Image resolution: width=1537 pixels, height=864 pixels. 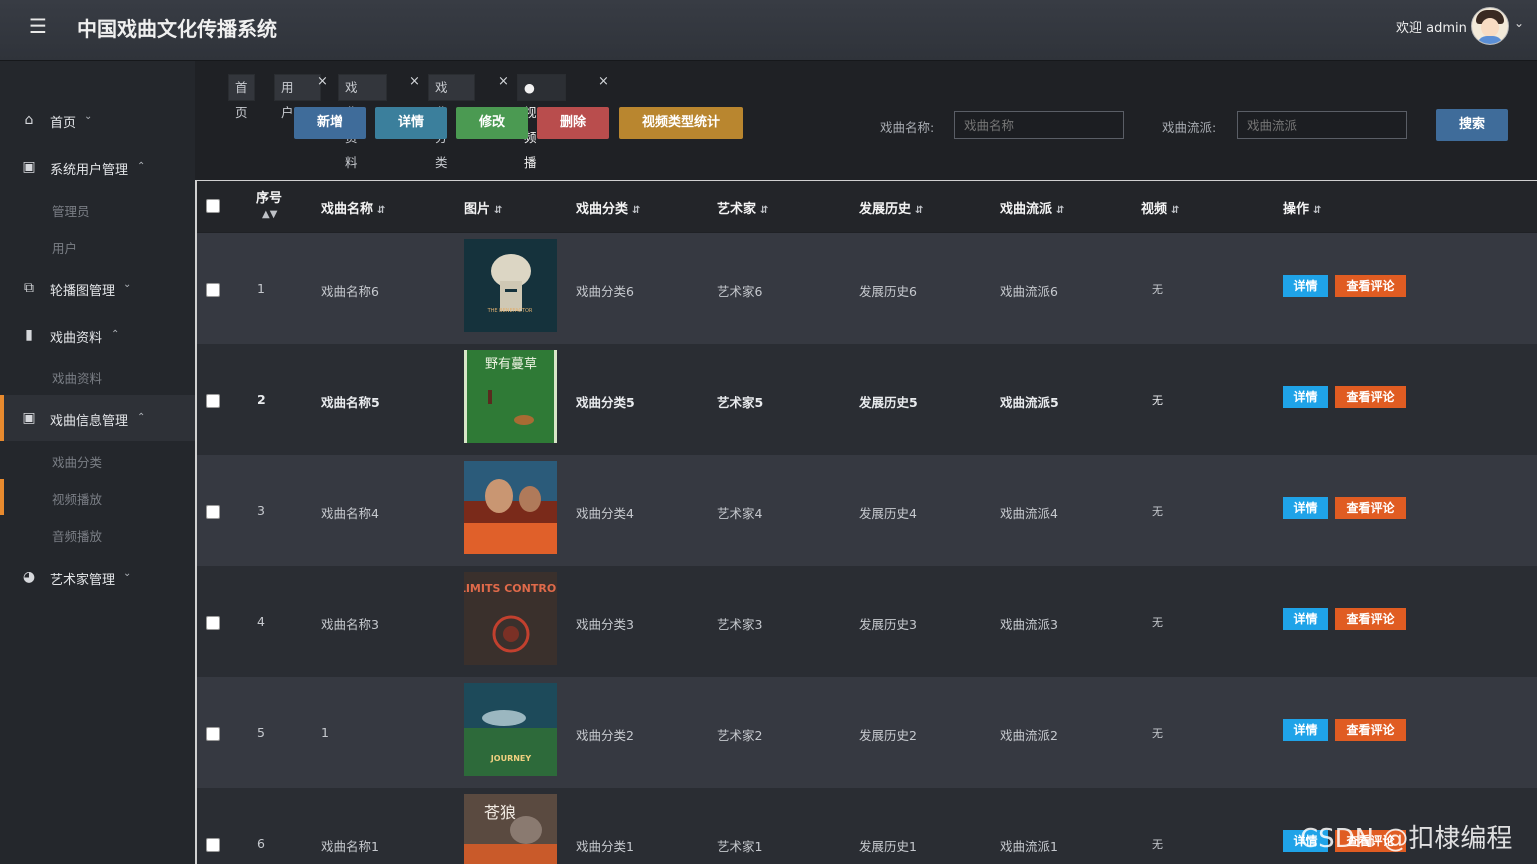 What do you see at coordinates (29, 335) in the screenshot?
I see `book-icon: ▮` at bounding box center [29, 335].